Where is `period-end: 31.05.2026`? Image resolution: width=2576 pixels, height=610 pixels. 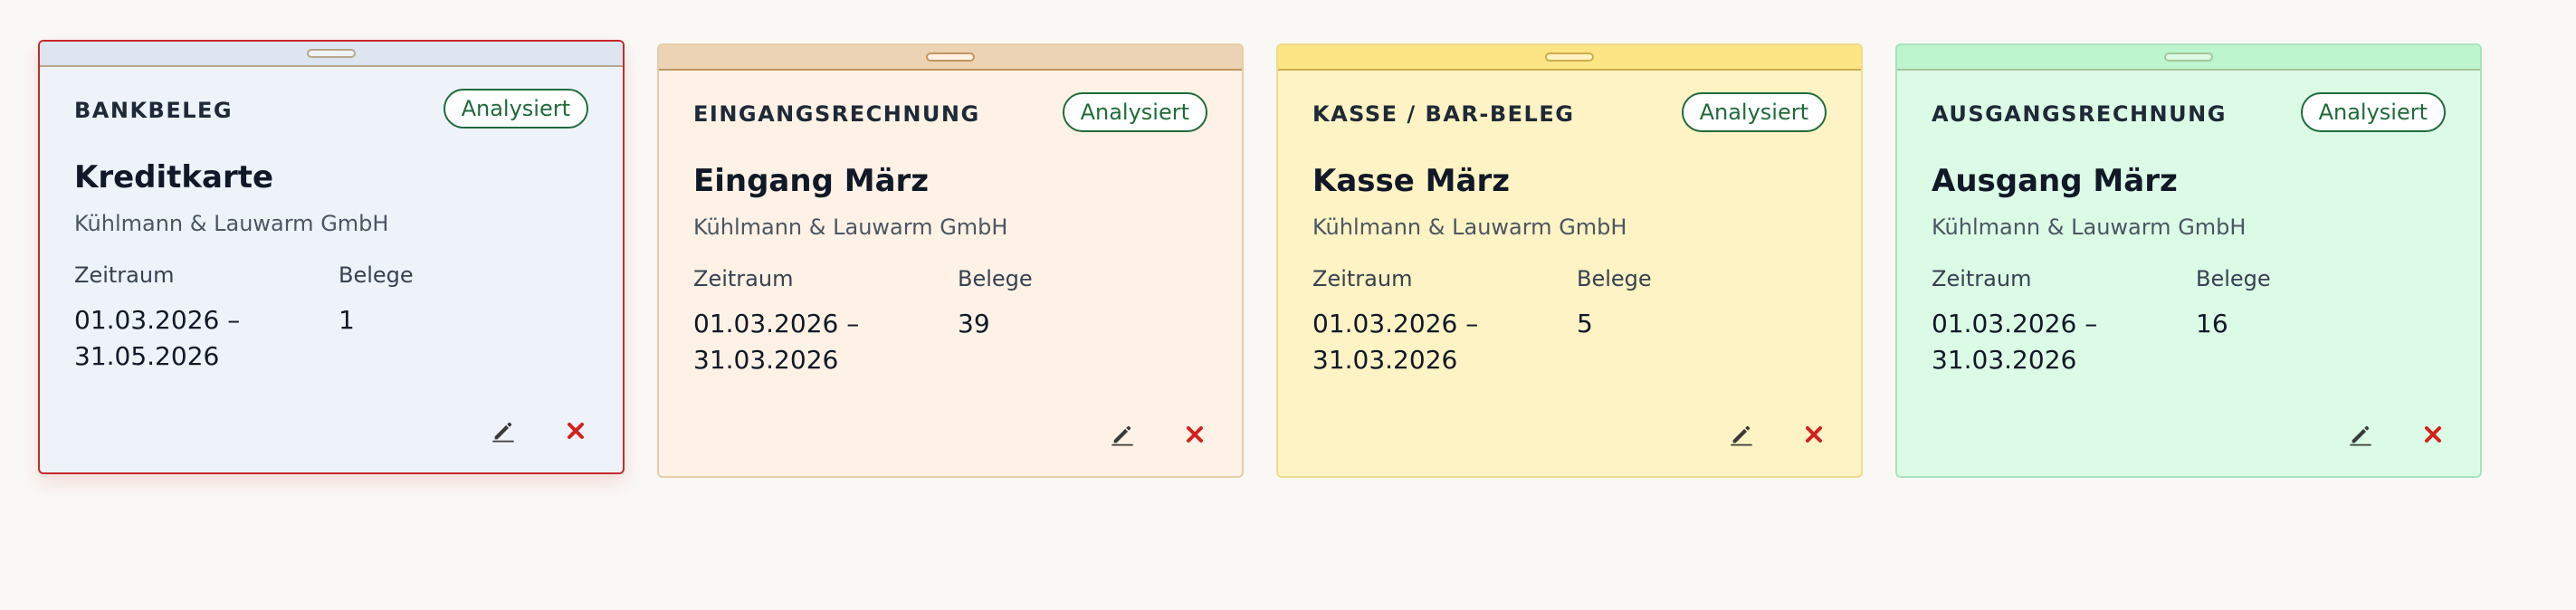
period-end: 31.05.2026 is located at coordinates (147, 356).